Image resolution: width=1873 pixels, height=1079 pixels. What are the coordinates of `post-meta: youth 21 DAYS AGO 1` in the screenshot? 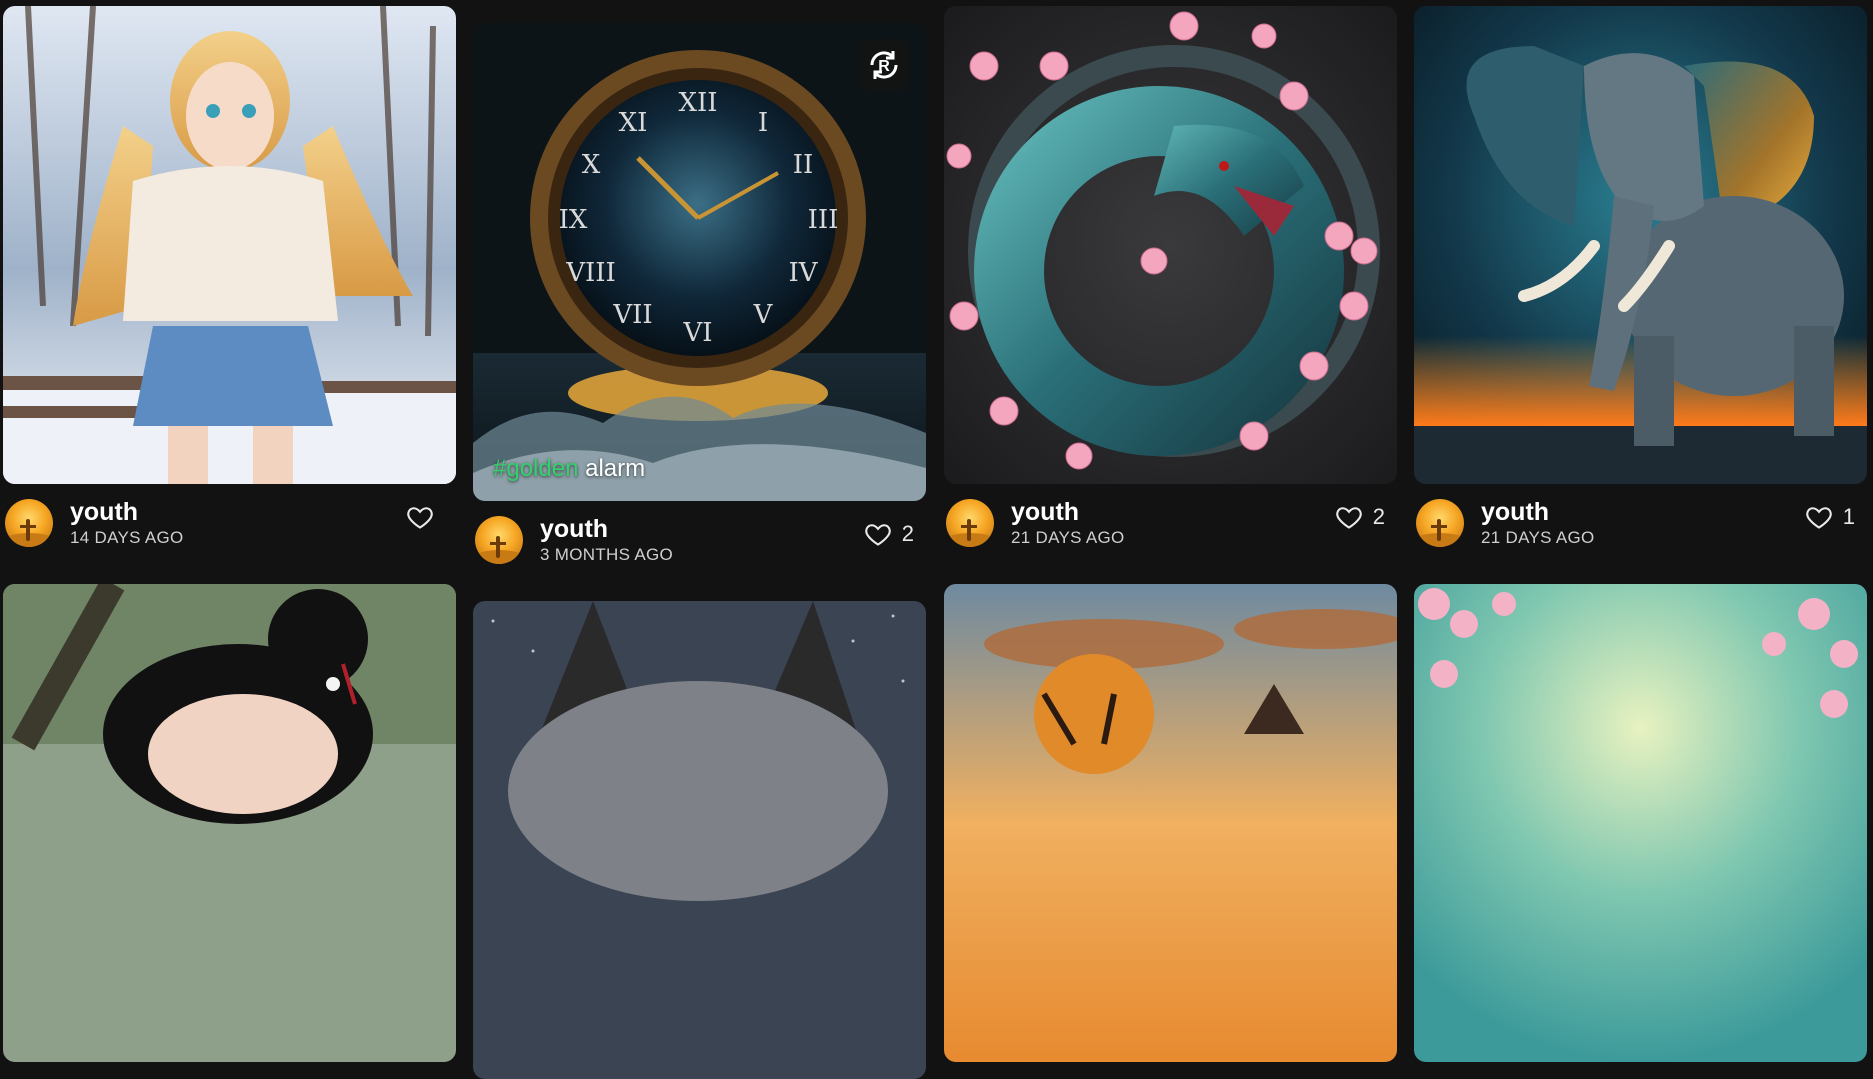 It's located at (1640, 523).